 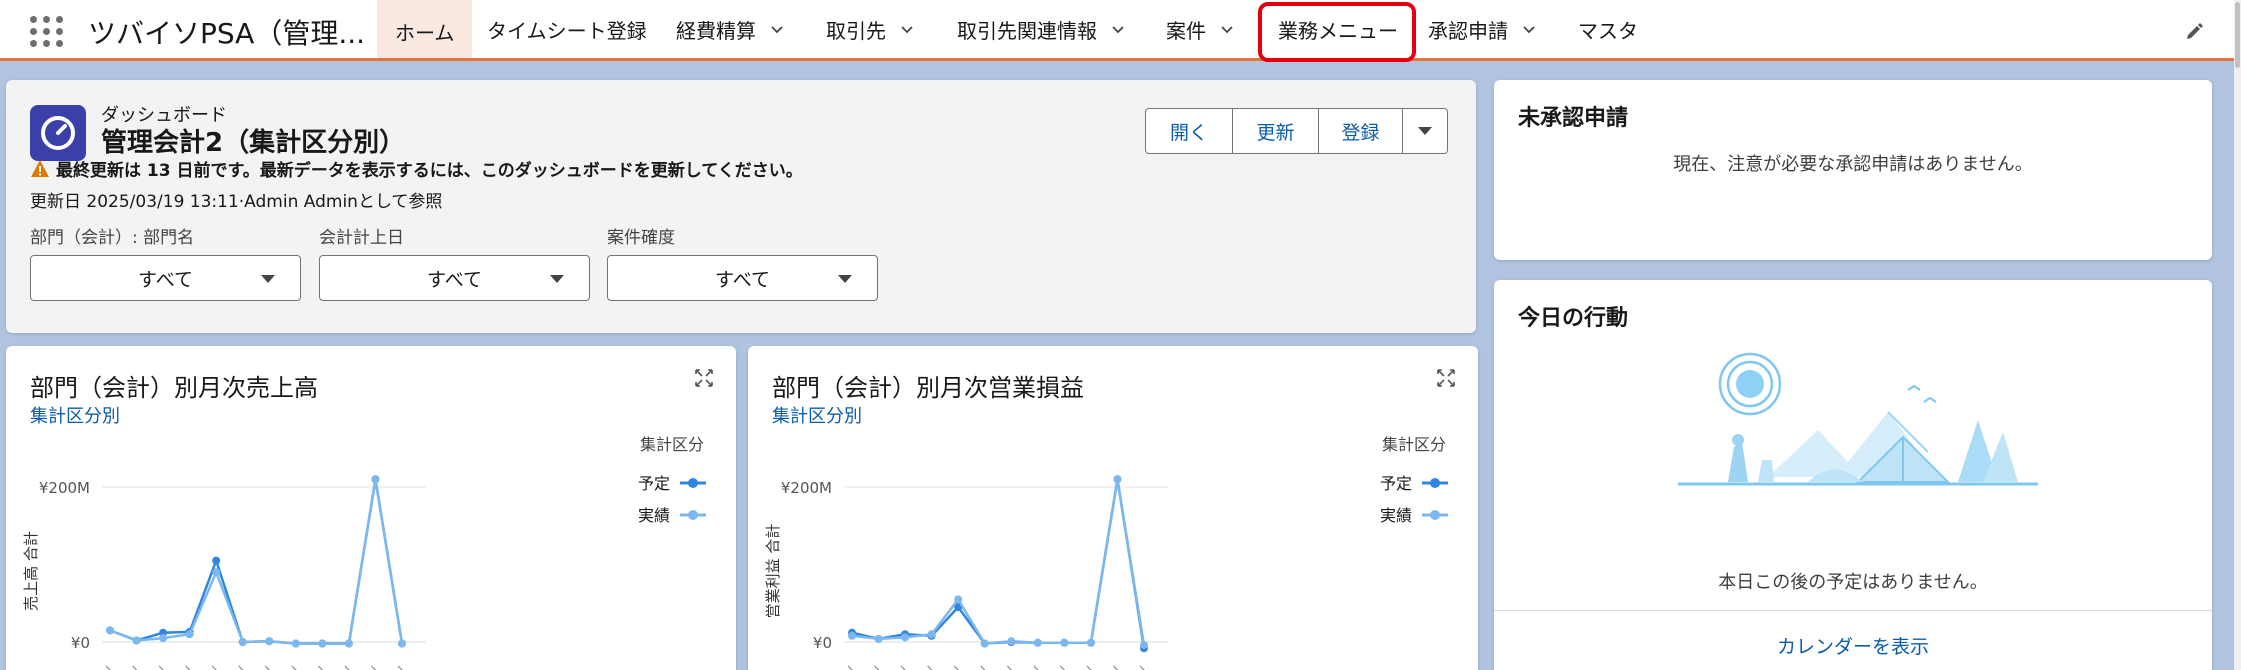 What do you see at coordinates (1468, 30) in the screenshot?
I see `tab-label: 承認申請` at bounding box center [1468, 30].